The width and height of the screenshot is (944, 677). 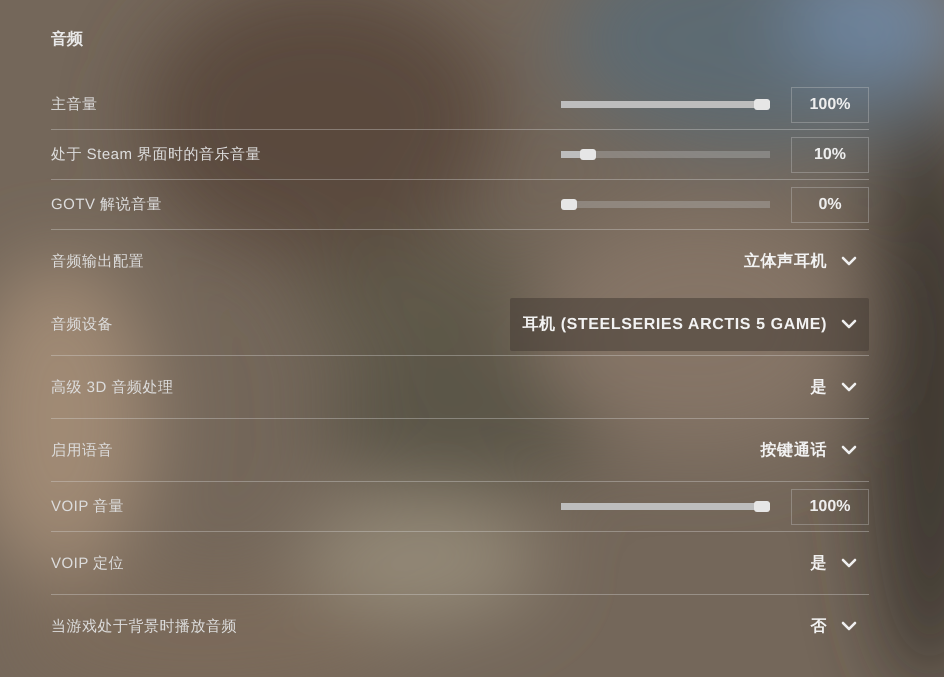 What do you see at coordinates (87, 563) in the screenshot?
I see `setting-label: VOIP 定位` at bounding box center [87, 563].